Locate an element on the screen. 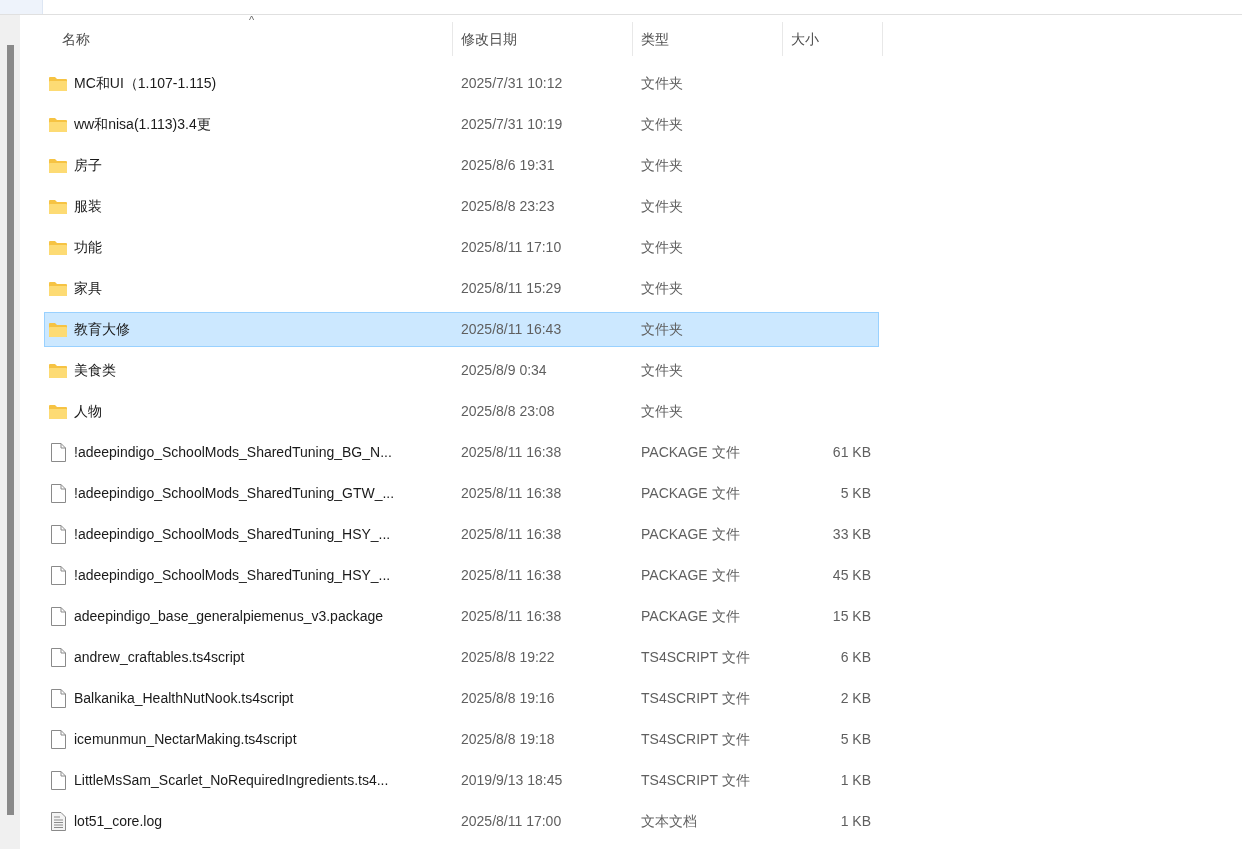  file-row: !adeepindigo_SchoolMods_SharedTuning_HSY_... 2025/8/11 16:38 PACKAGE 文件 45 KB is located at coordinates (461, 575).